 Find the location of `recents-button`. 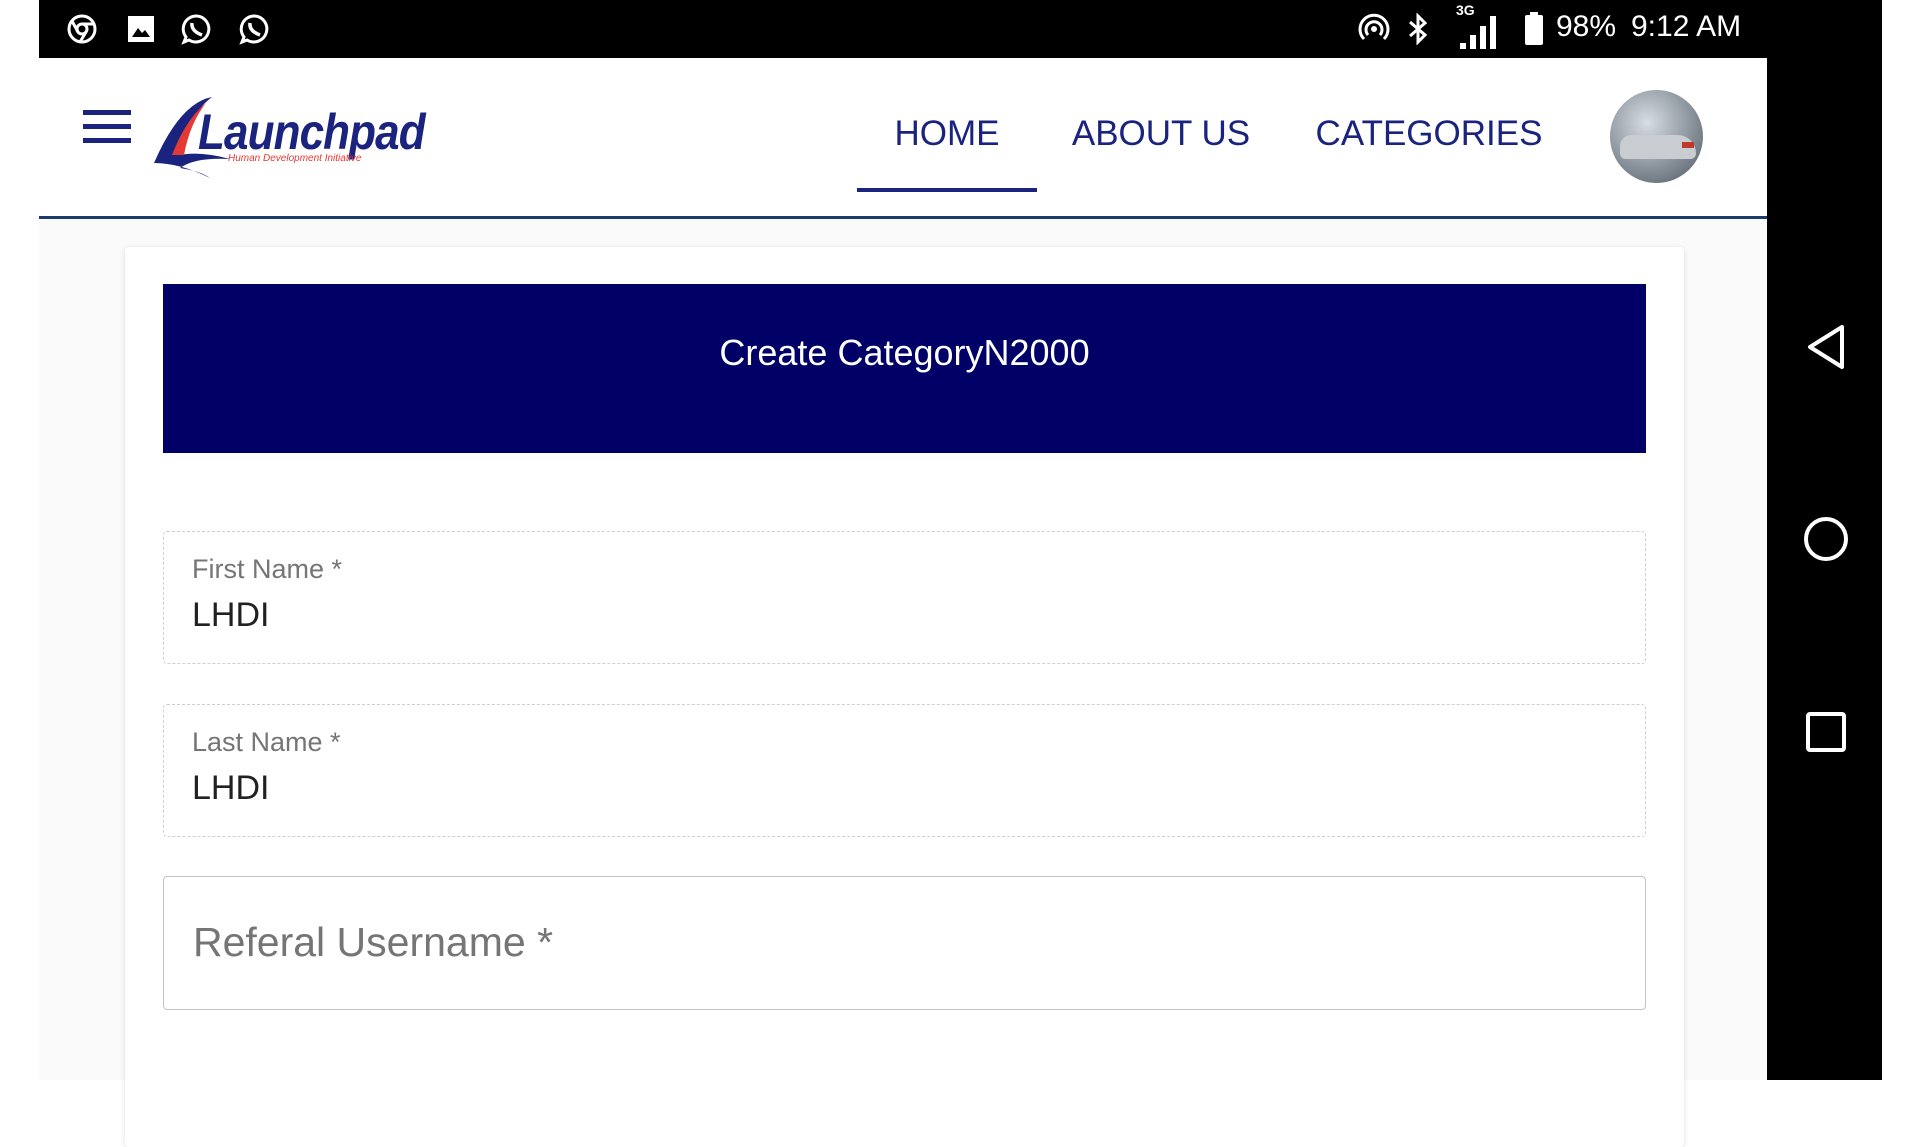

recents-button is located at coordinates (1826, 732).